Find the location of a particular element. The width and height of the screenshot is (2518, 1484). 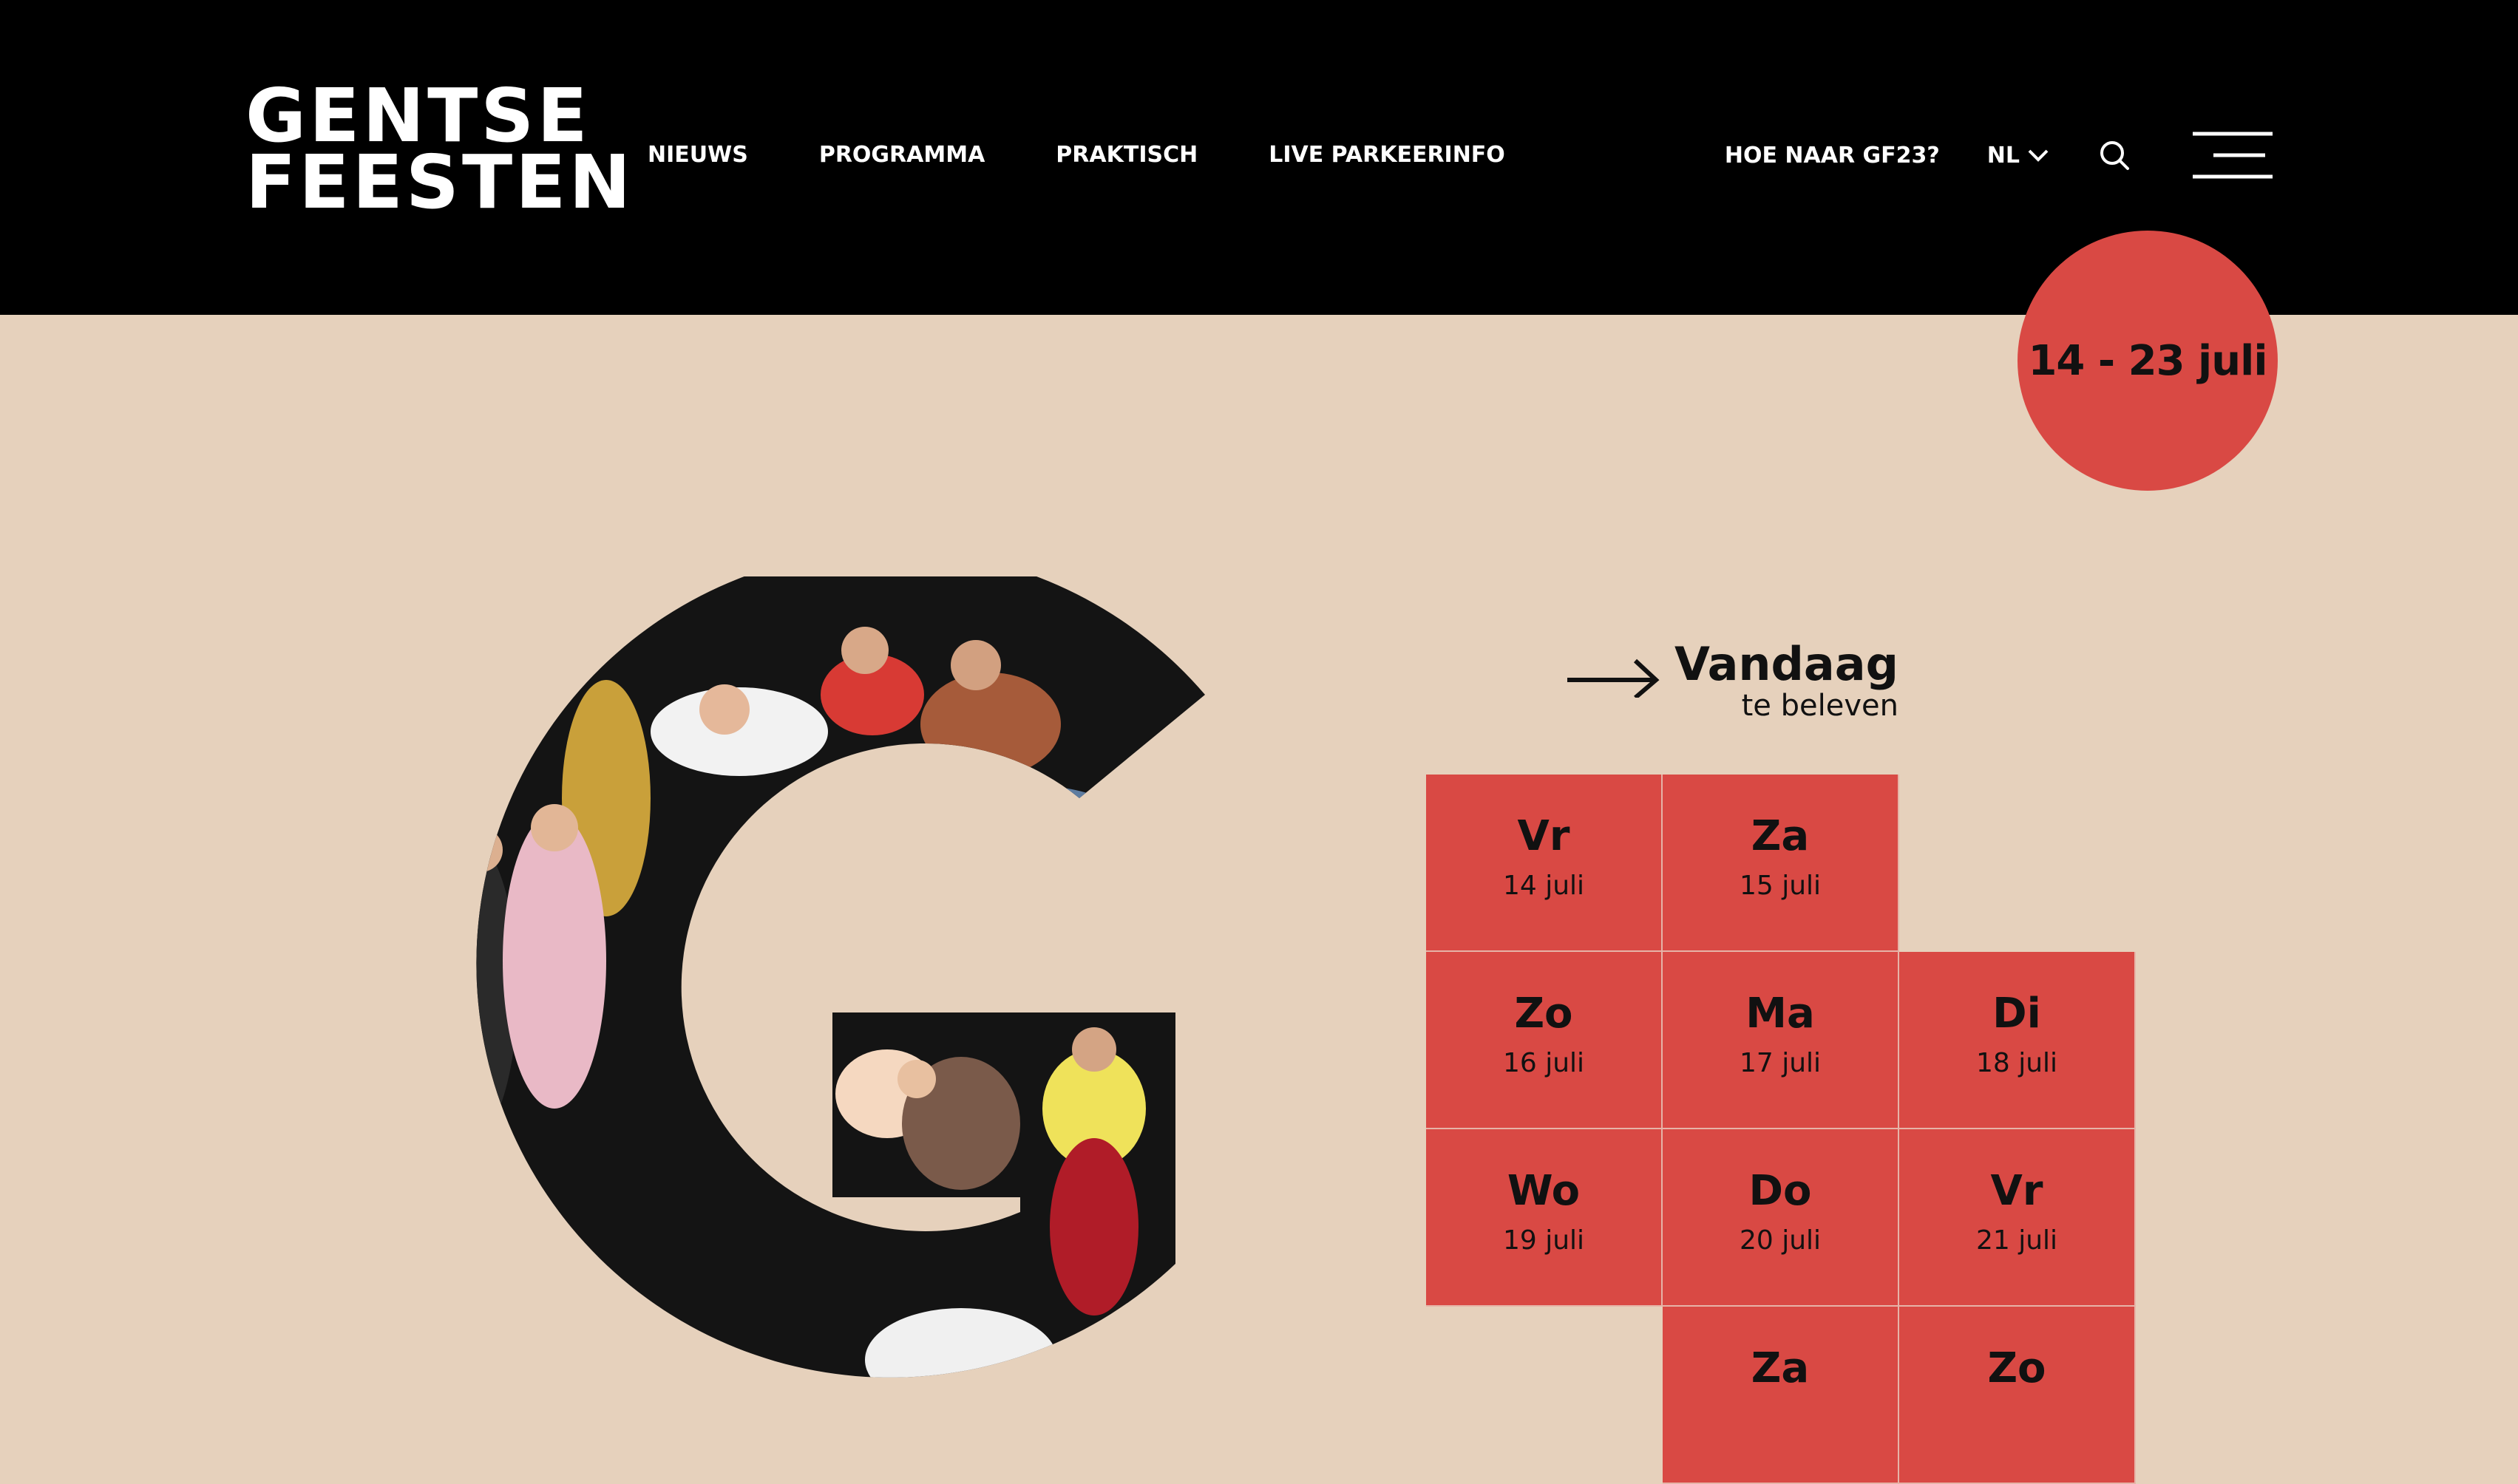

today-subtitle: te beleven is located at coordinates (1820, 706).